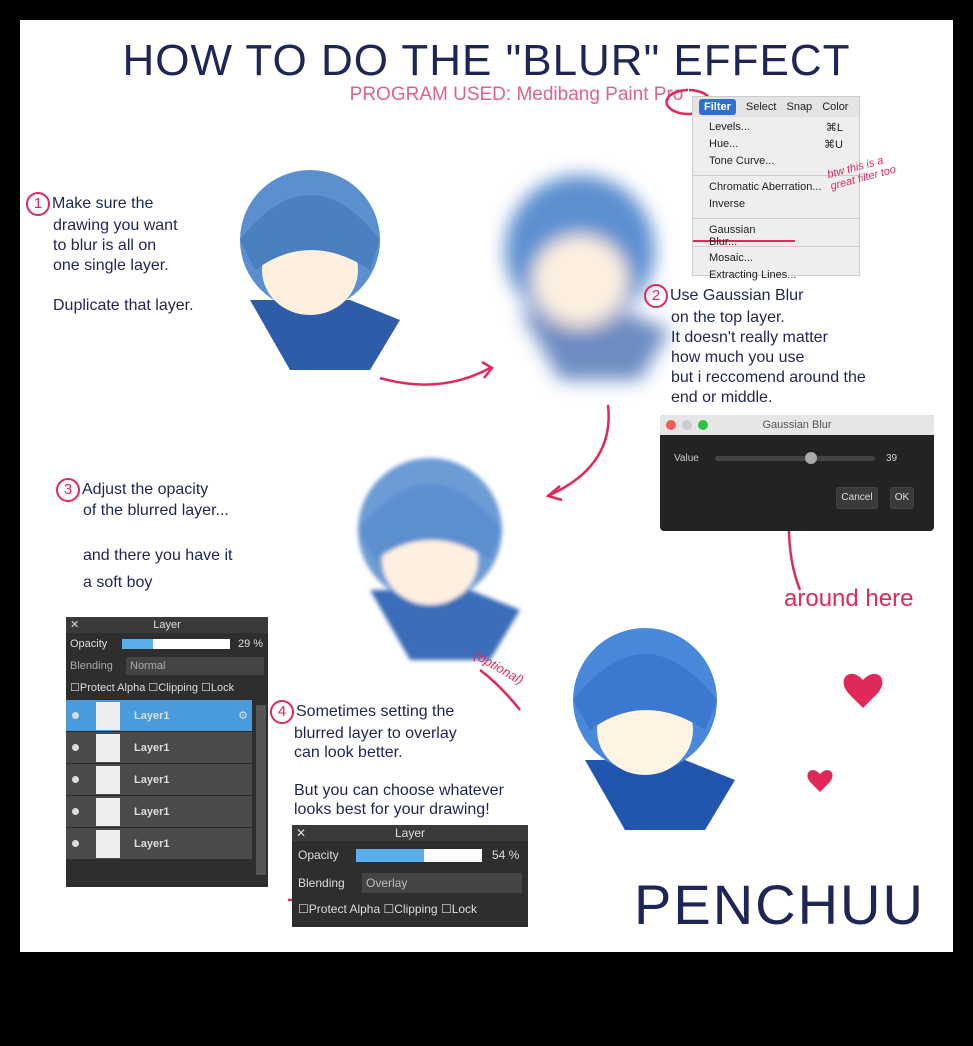  Describe the element at coordinates (243, 715) in the screenshot. I see `gear-icon: ⚙` at that location.